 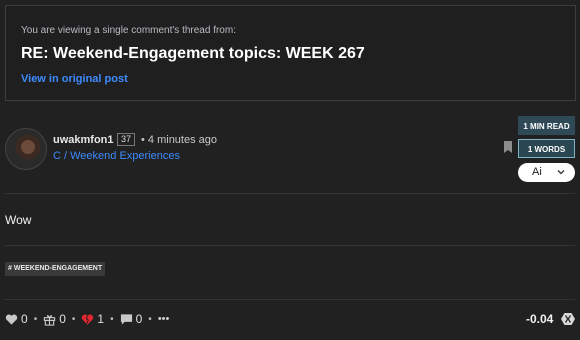 What do you see at coordinates (126, 319) in the screenshot?
I see `comment-icon` at bounding box center [126, 319].